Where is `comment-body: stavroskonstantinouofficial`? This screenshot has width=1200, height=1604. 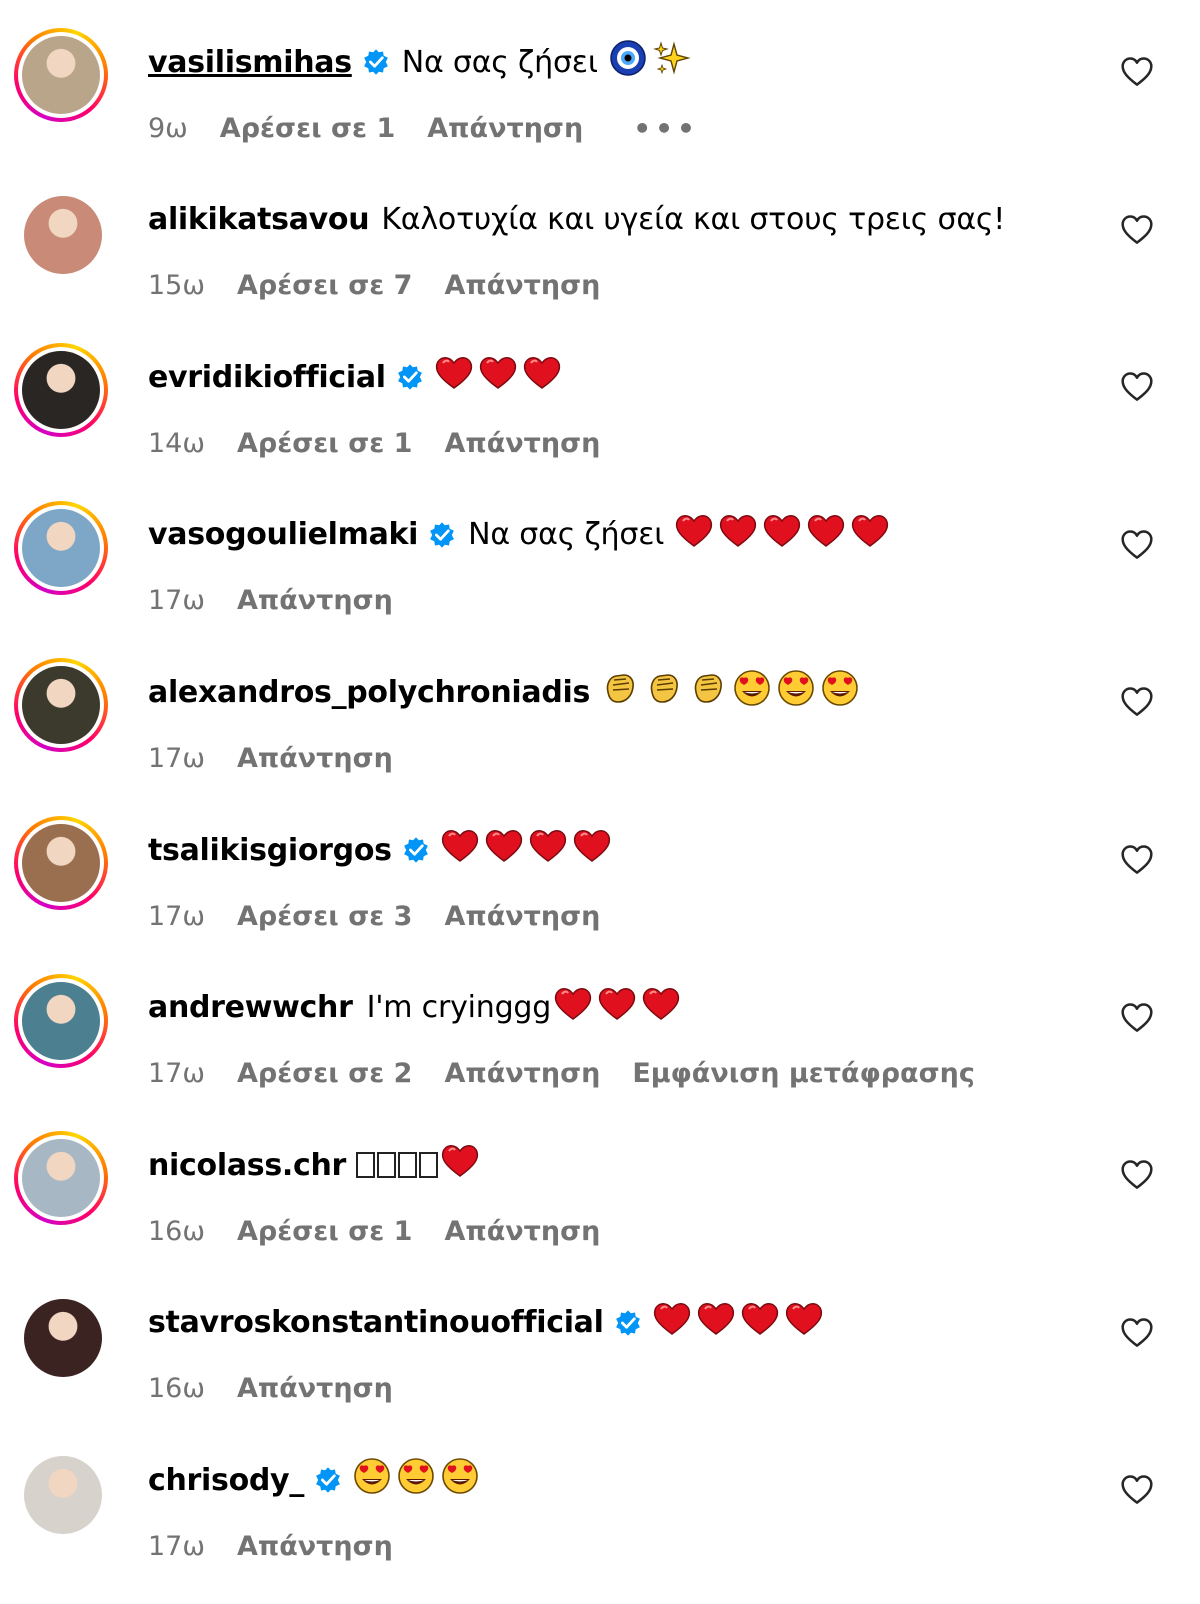
comment-body: stavroskonstantinouofficial is located at coordinates (488, 1323).